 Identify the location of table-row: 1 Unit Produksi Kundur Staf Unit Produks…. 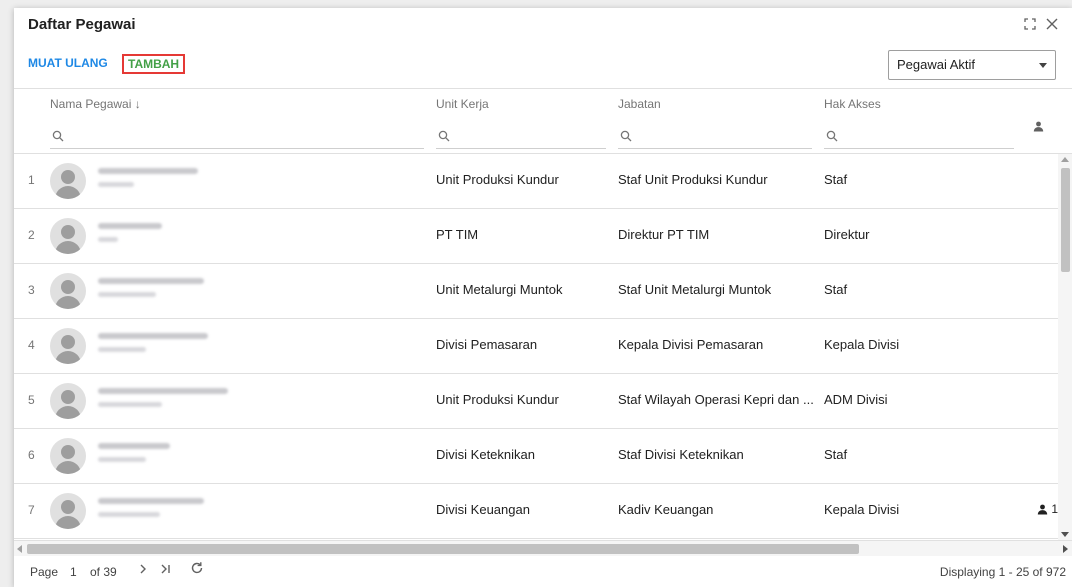
(536, 181).